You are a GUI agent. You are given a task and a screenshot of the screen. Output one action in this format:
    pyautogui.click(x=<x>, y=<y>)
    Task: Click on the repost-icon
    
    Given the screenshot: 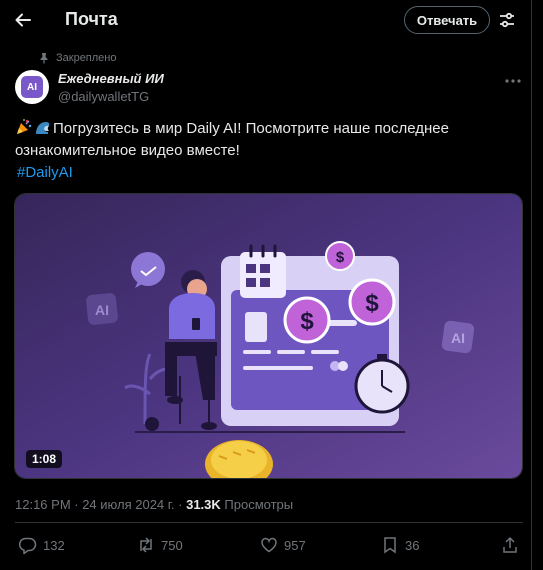 What is the action you would take?
    pyautogui.click(x=146, y=545)
    